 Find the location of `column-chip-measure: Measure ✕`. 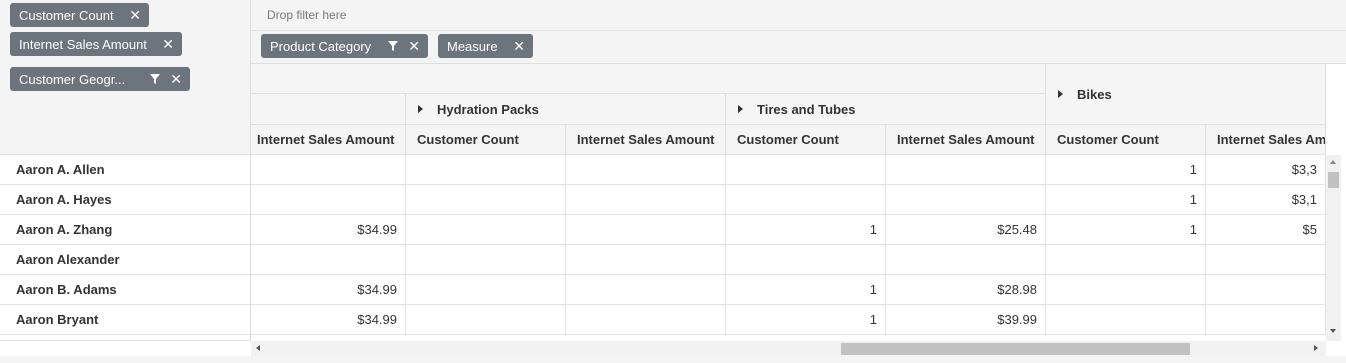

column-chip-measure: Measure ✕ is located at coordinates (485, 46).